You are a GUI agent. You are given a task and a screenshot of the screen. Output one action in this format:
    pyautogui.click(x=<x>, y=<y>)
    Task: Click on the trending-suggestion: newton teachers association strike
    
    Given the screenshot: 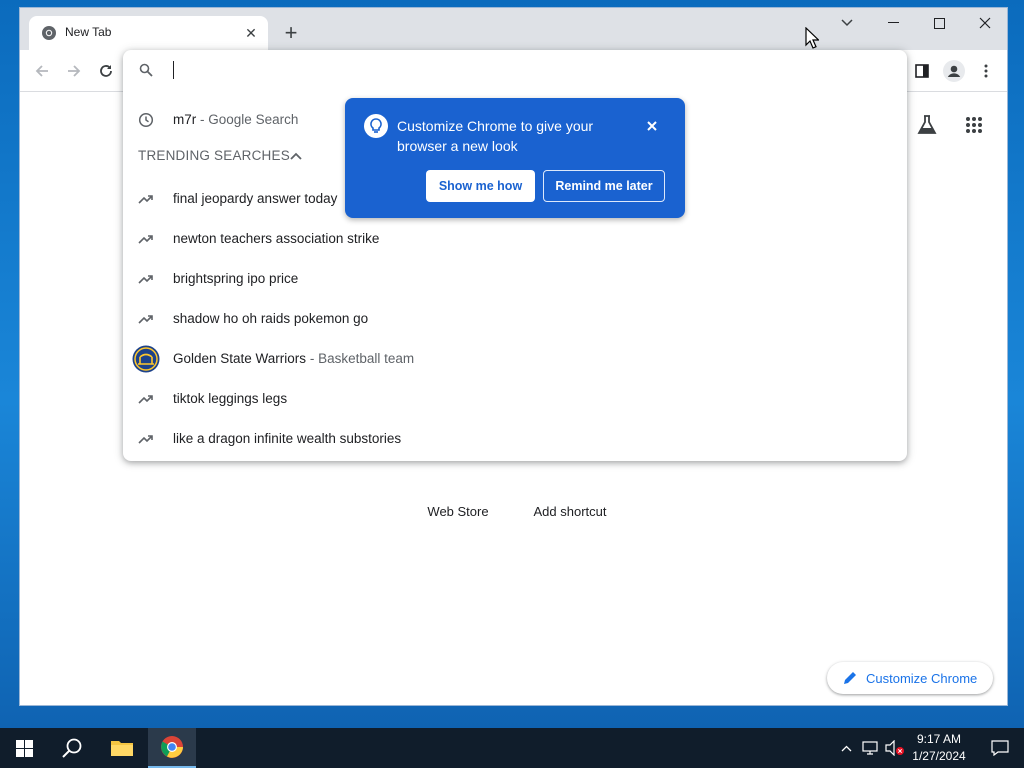 What is the action you would take?
    pyautogui.click(x=515, y=239)
    